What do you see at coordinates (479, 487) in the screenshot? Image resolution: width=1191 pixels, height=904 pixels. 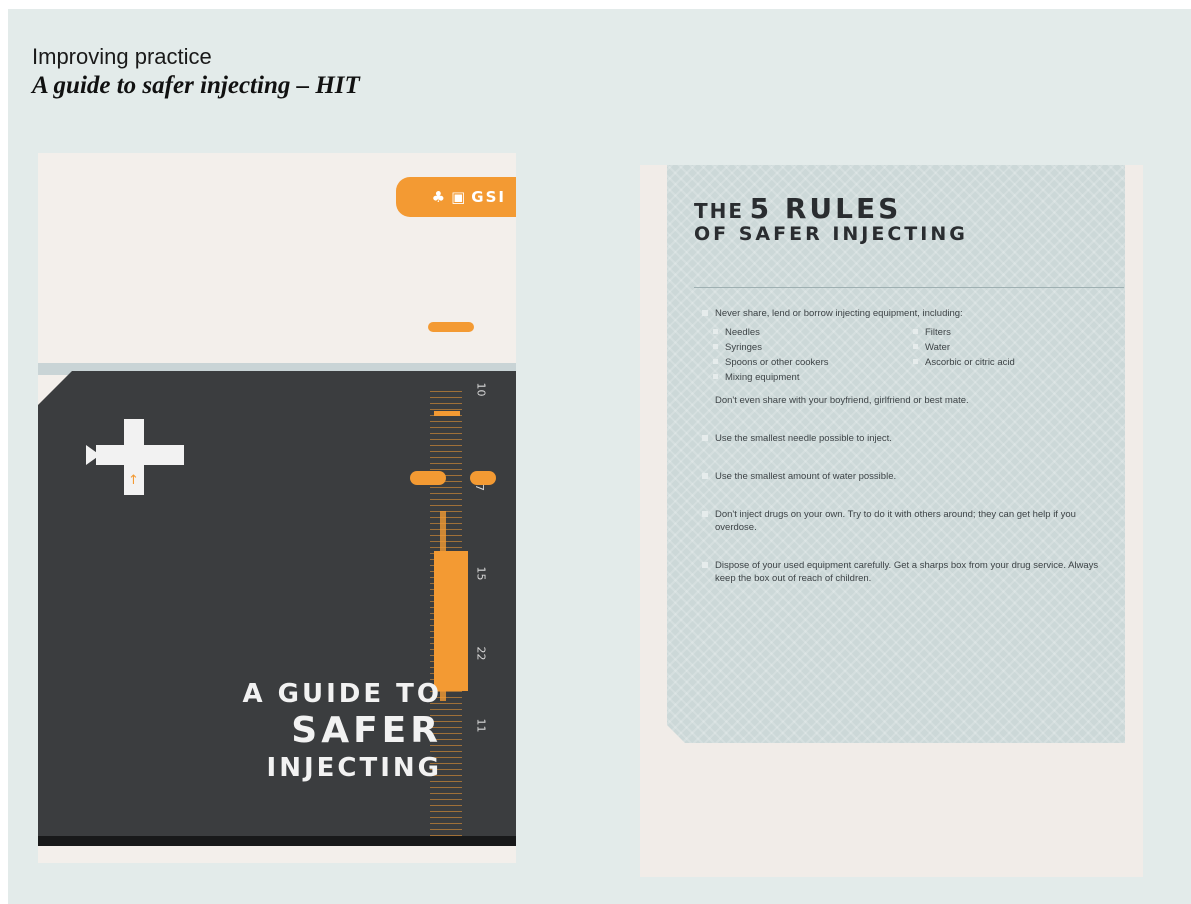 I see `scale-label: 7` at bounding box center [479, 487].